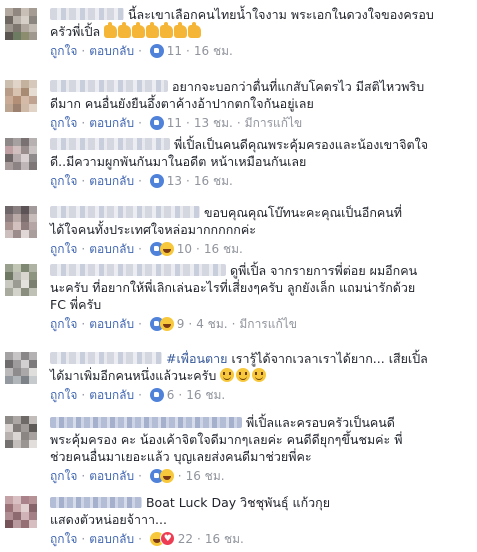 The image size is (477, 552). Describe the element at coordinates (181, 324) in the screenshot. I see `reaction-count: 9` at that location.